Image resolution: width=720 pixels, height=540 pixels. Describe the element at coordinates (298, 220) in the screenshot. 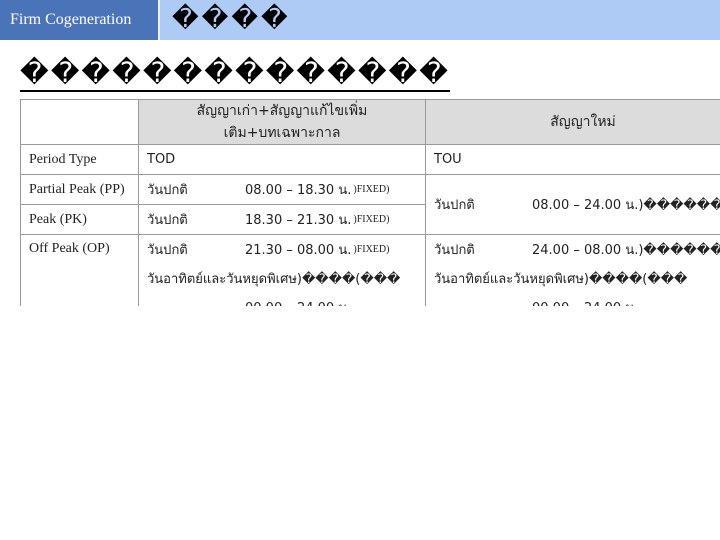

I see `old-pk-time: 18.30 – 21.30 น.` at that location.